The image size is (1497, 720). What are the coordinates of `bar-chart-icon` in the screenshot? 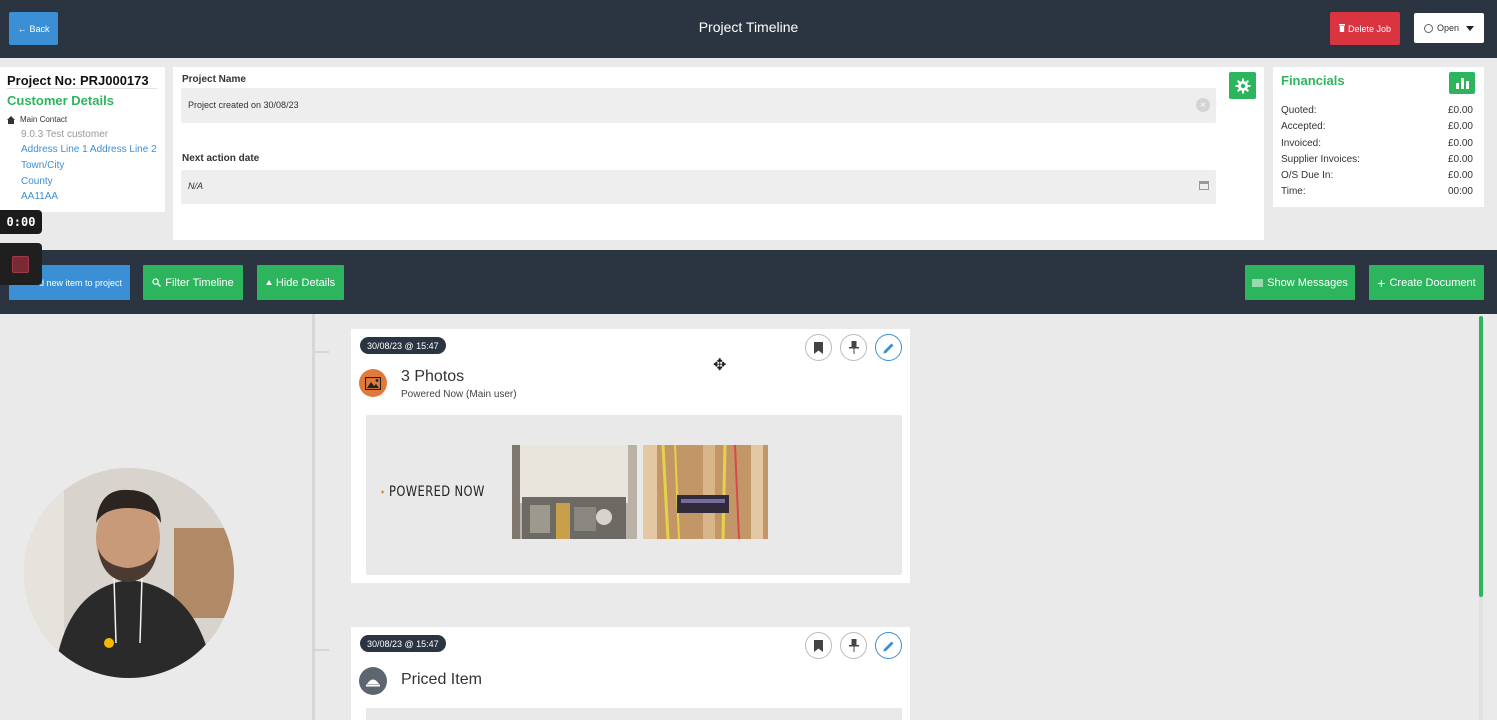 It's located at (1462, 83).